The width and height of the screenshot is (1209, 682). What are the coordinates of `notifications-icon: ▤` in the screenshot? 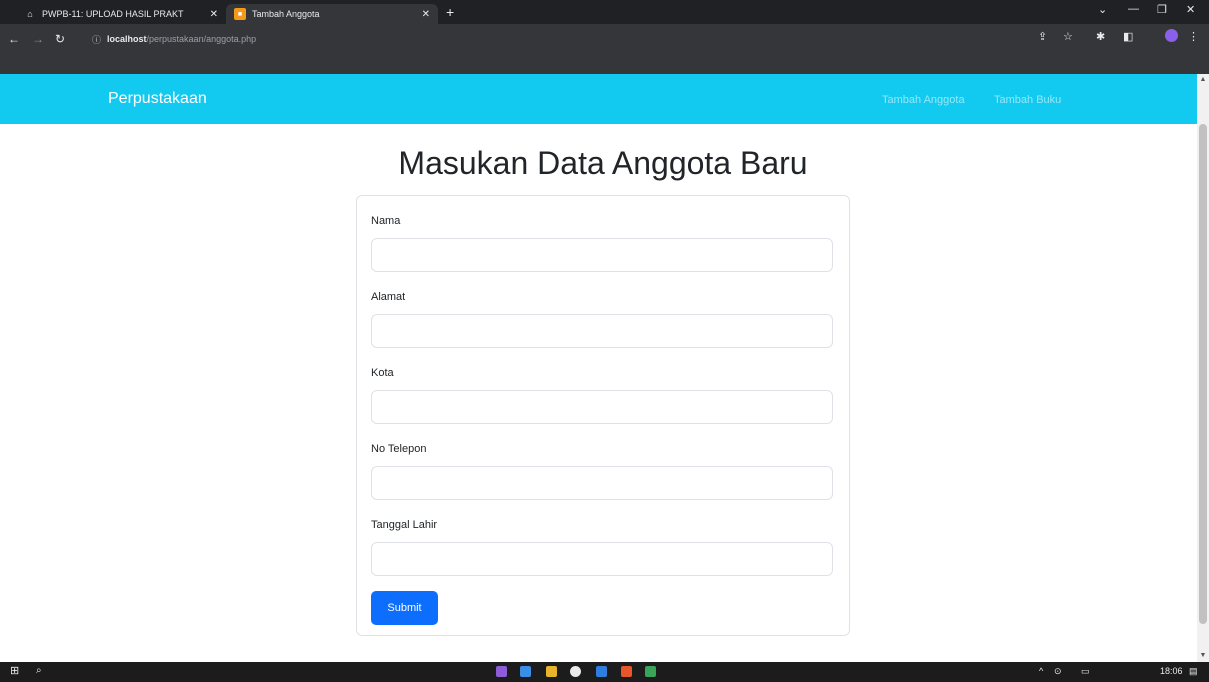 It's located at (1193, 671).